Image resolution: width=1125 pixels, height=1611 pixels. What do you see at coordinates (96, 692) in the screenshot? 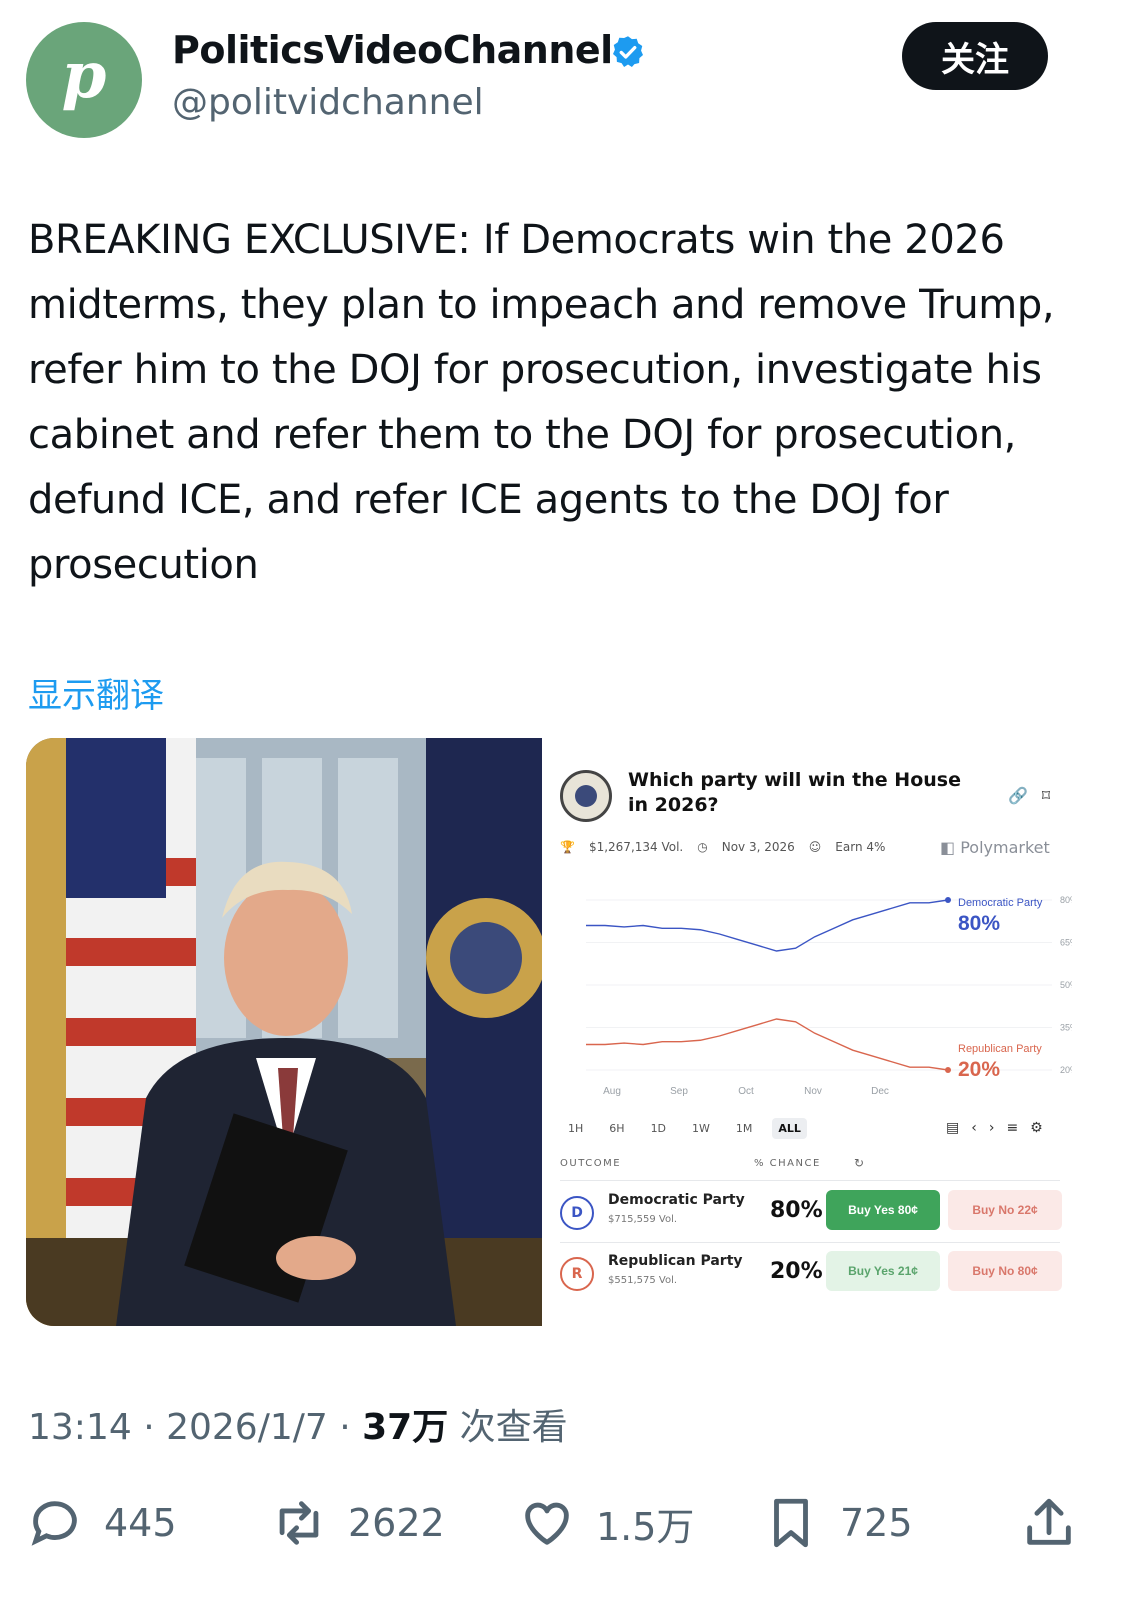
I see `show-translation-link: 显示翻译` at bounding box center [96, 692].